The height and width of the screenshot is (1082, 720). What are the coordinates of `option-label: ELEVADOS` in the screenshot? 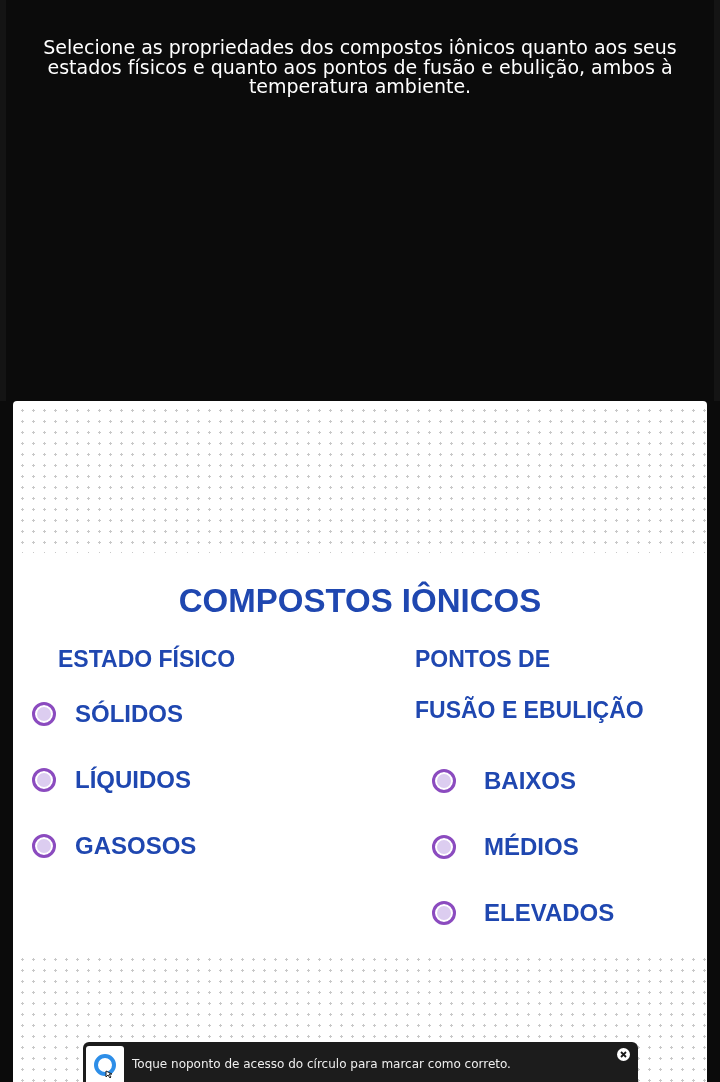 It's located at (549, 913).